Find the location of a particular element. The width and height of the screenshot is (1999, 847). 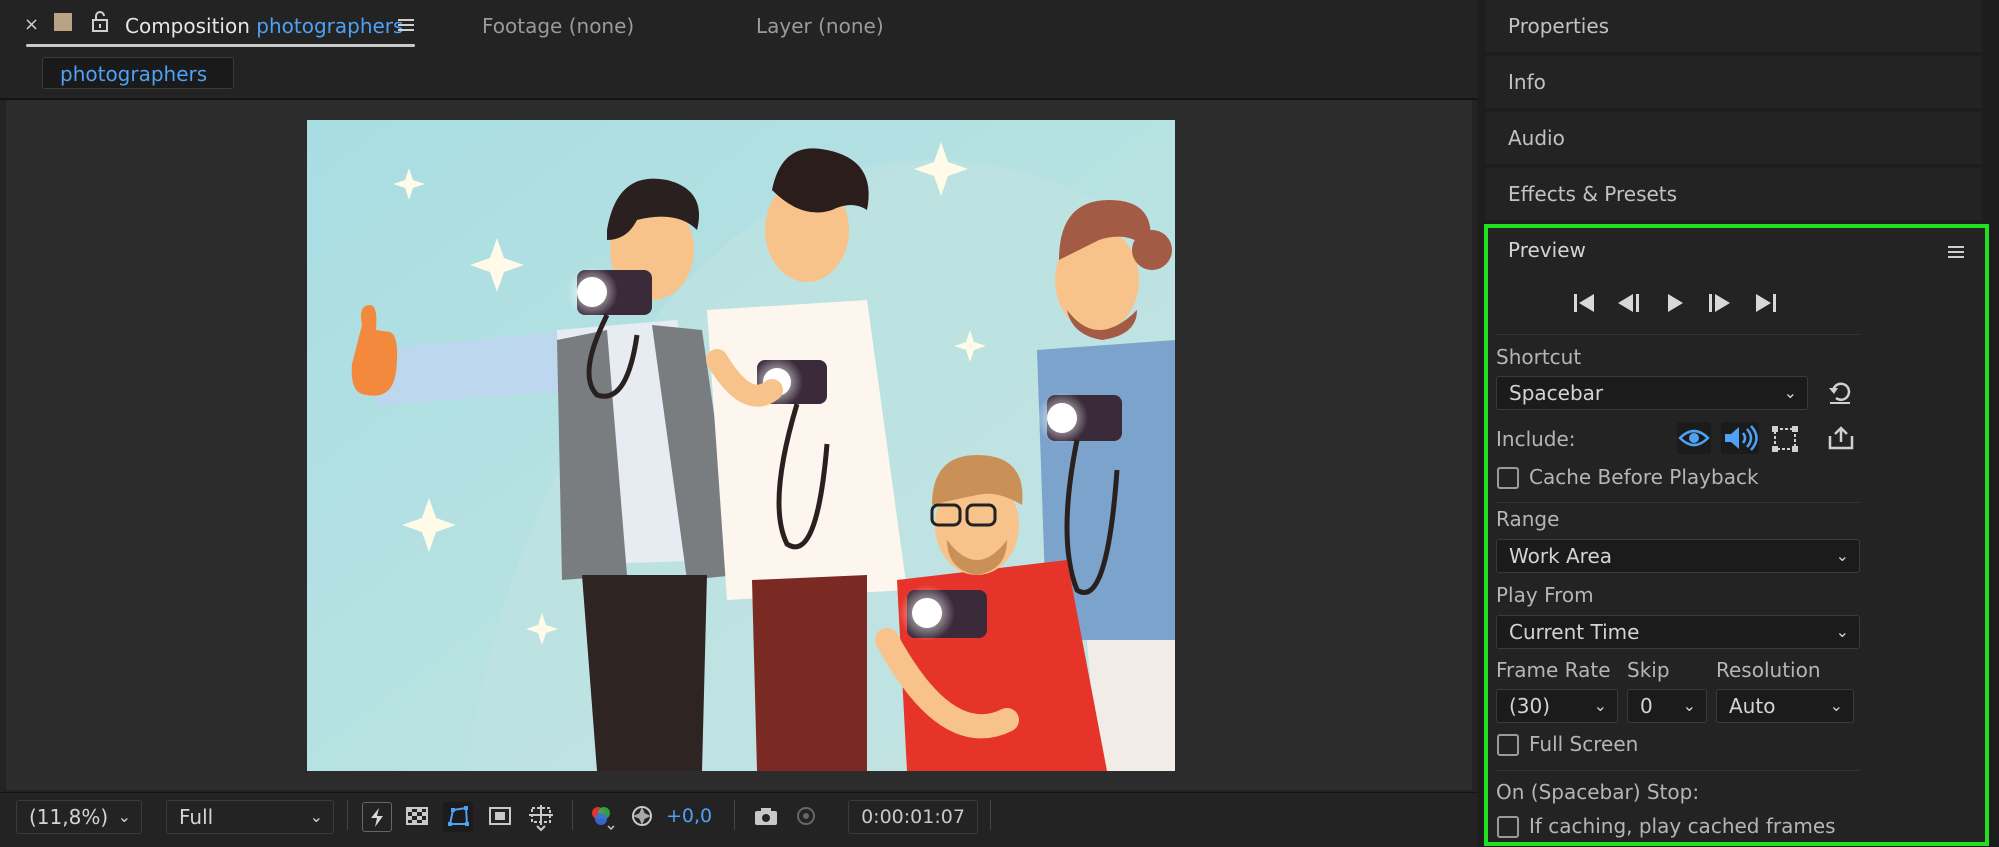

preview-title: Preview is located at coordinates (1547, 250).